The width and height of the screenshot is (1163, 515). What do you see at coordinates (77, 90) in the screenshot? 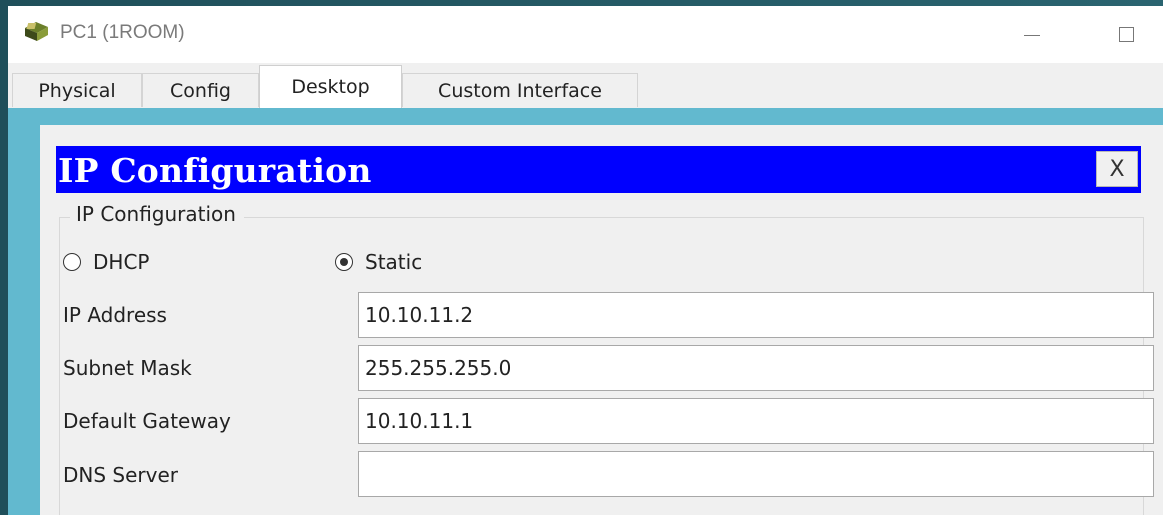
I see `tab-physical: Physical` at bounding box center [77, 90].